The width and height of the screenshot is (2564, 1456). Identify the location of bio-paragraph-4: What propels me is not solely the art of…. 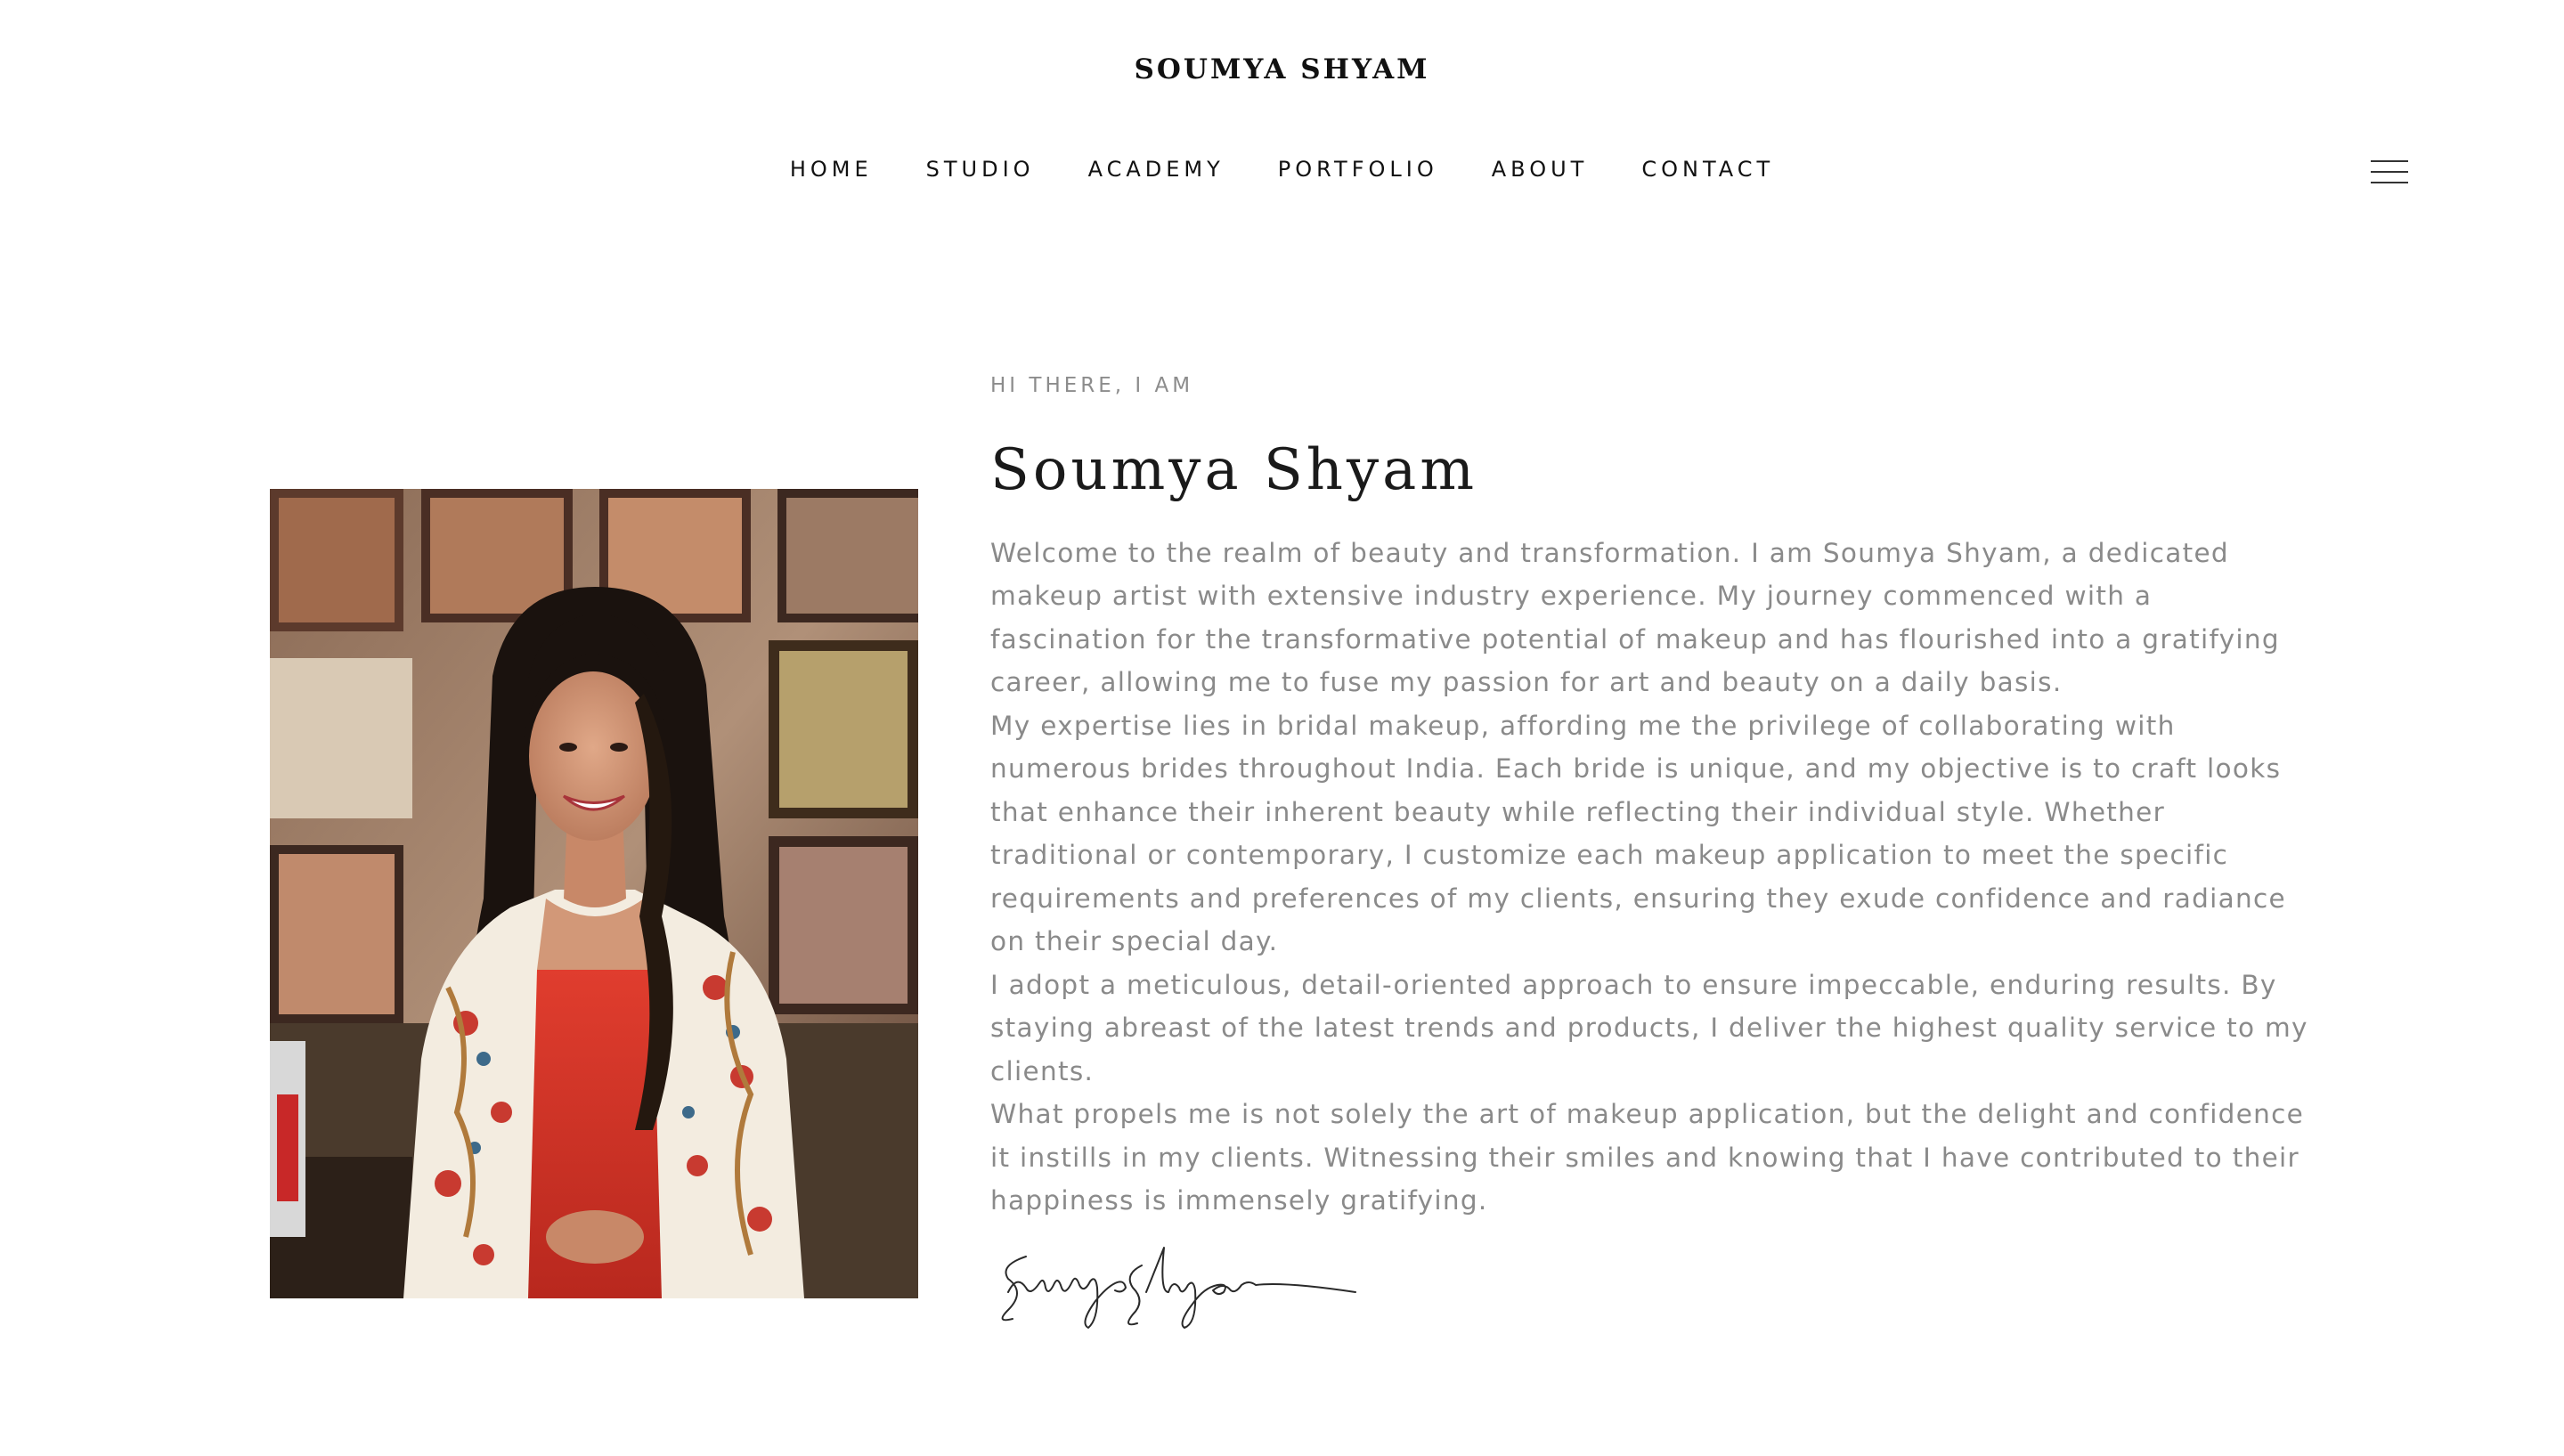
(1647, 1157).